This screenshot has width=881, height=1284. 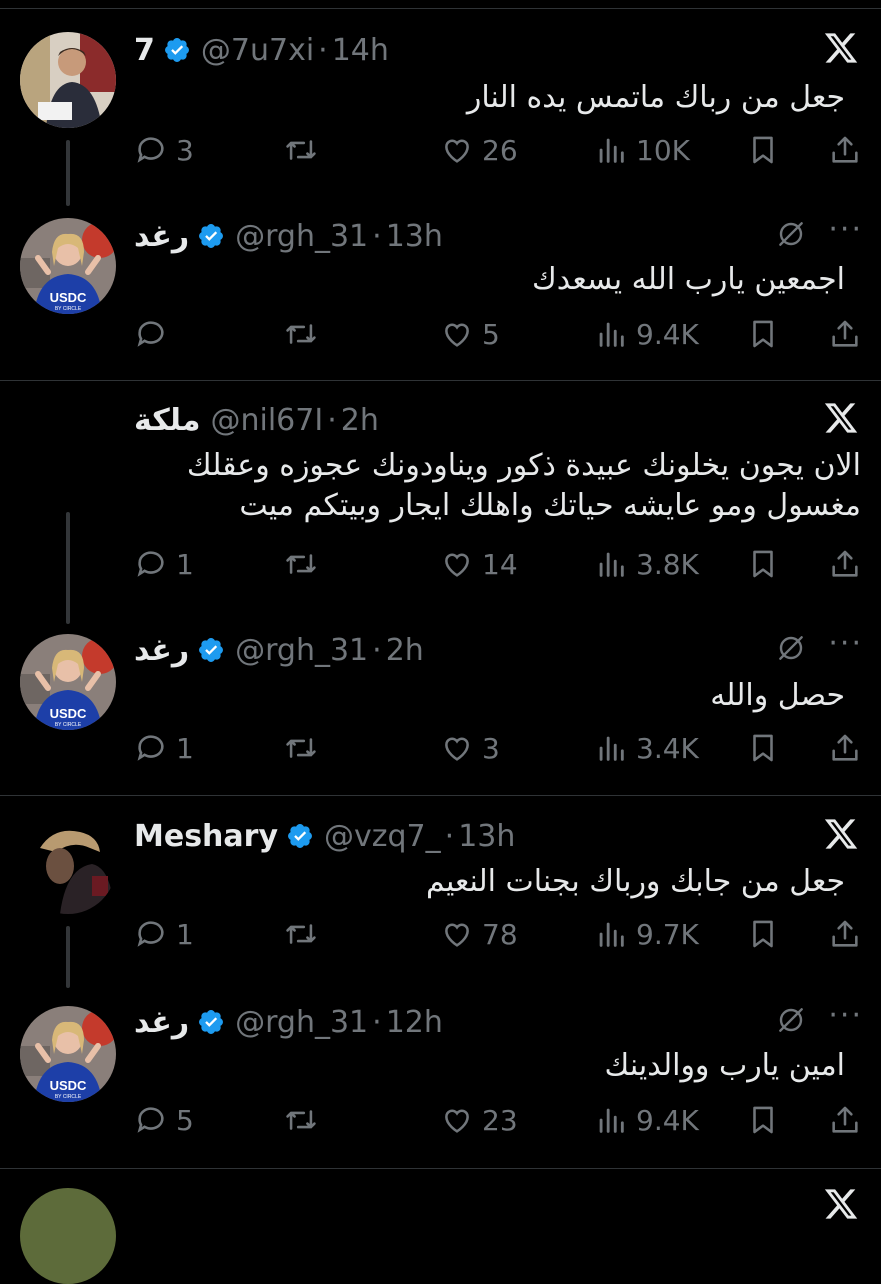 I want to click on next-tweet-avatar-partial, so click(x=68, y=1236).